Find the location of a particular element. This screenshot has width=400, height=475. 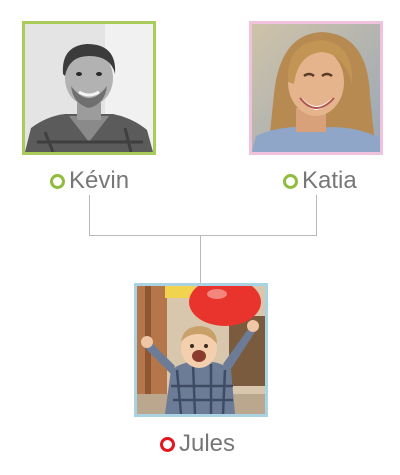

father-connector-line is located at coordinates (89, 215).